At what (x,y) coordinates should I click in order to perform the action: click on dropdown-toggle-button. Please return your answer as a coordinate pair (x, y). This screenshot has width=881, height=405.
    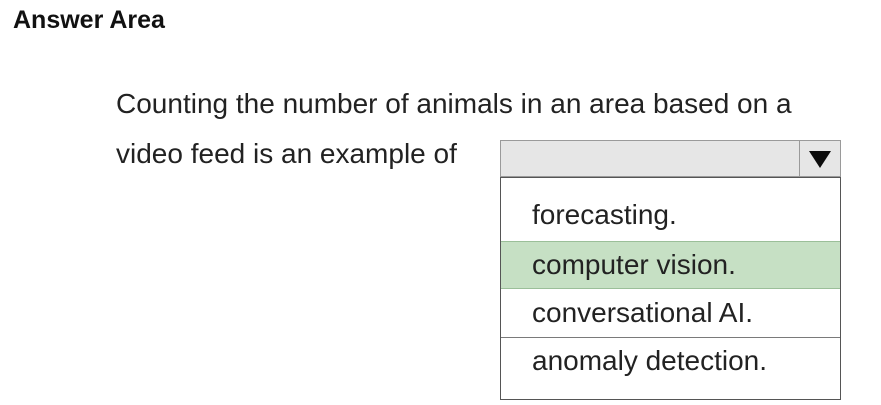
    Looking at the image, I should click on (819, 158).